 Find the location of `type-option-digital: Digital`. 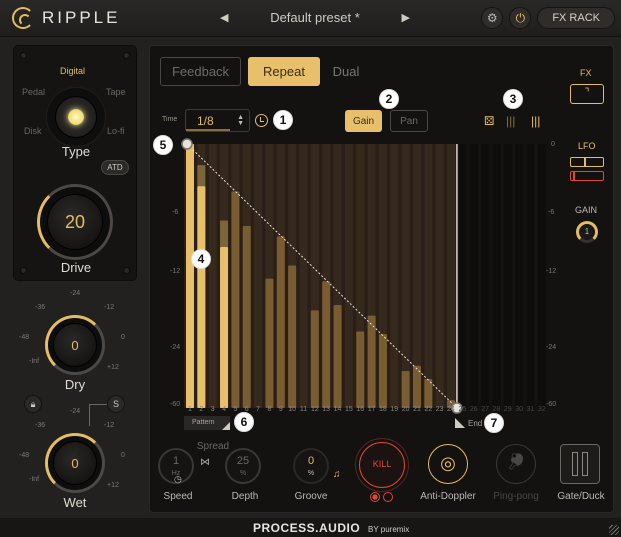

type-option-digital: Digital is located at coordinates (72, 71).